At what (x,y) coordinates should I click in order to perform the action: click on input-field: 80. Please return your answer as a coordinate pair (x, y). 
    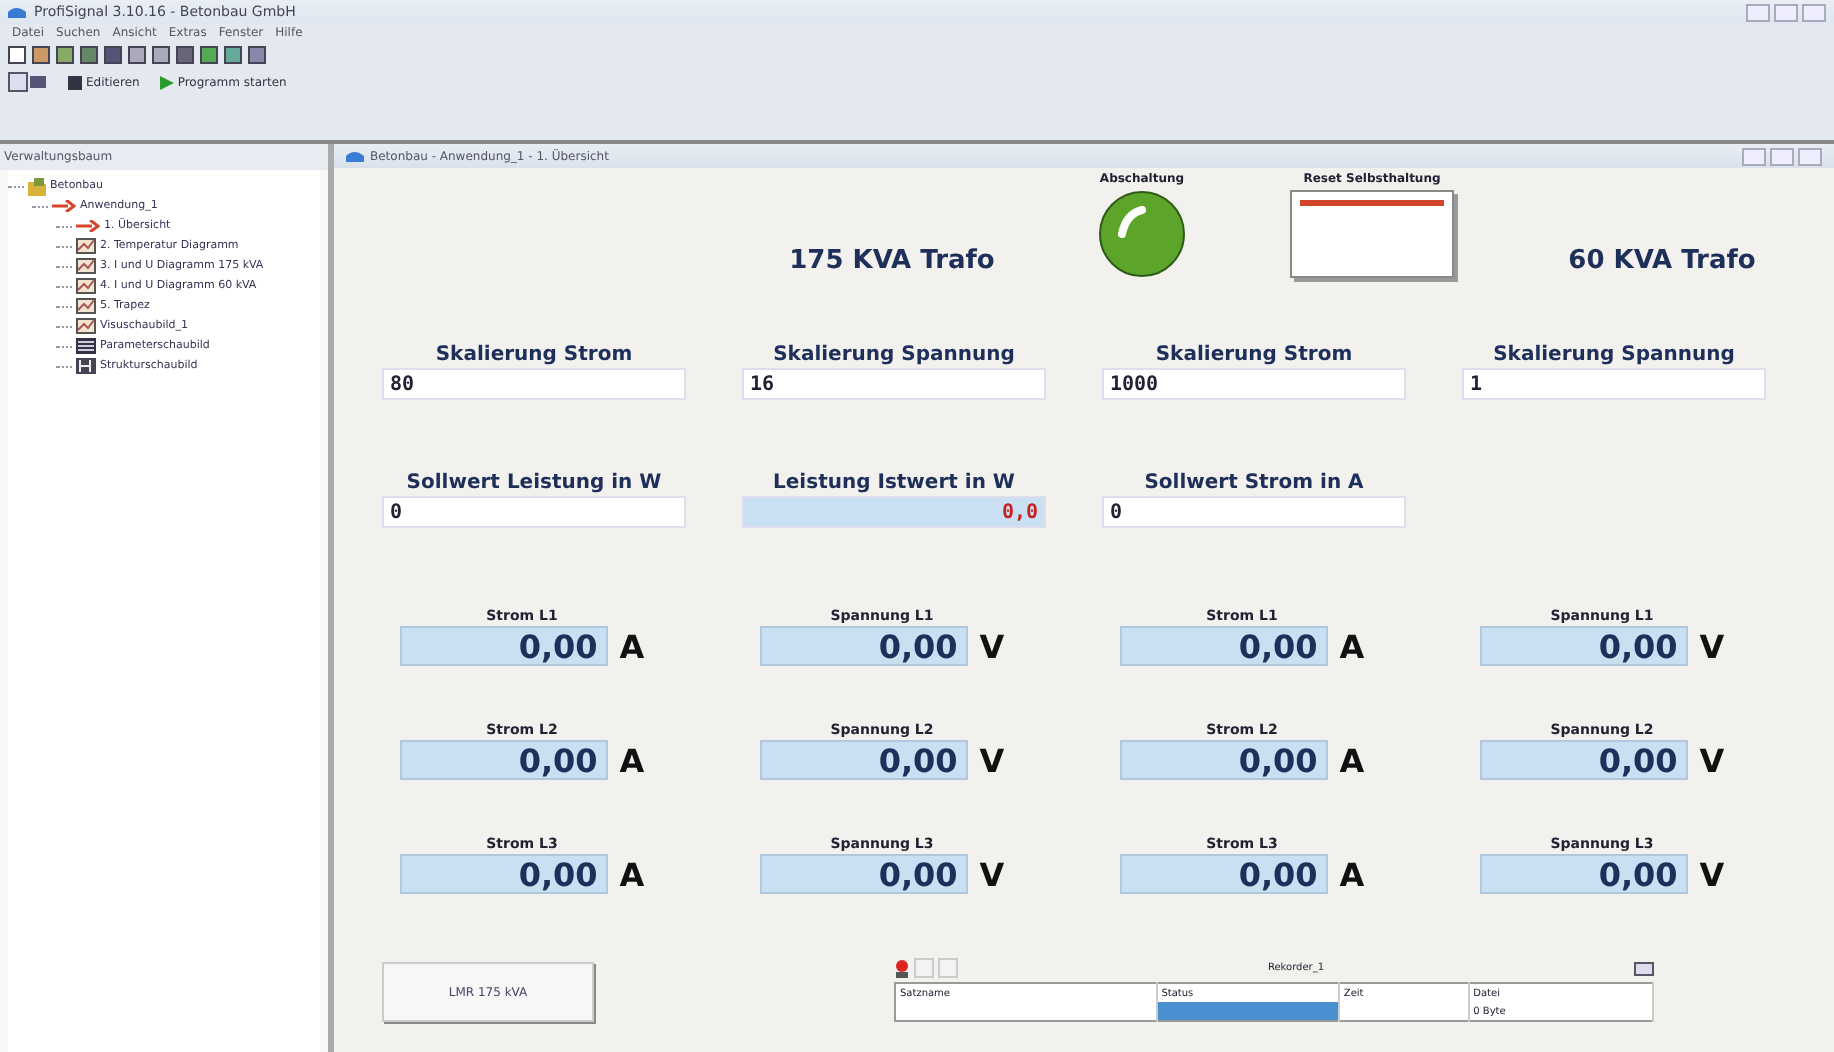
    Looking at the image, I should click on (534, 384).